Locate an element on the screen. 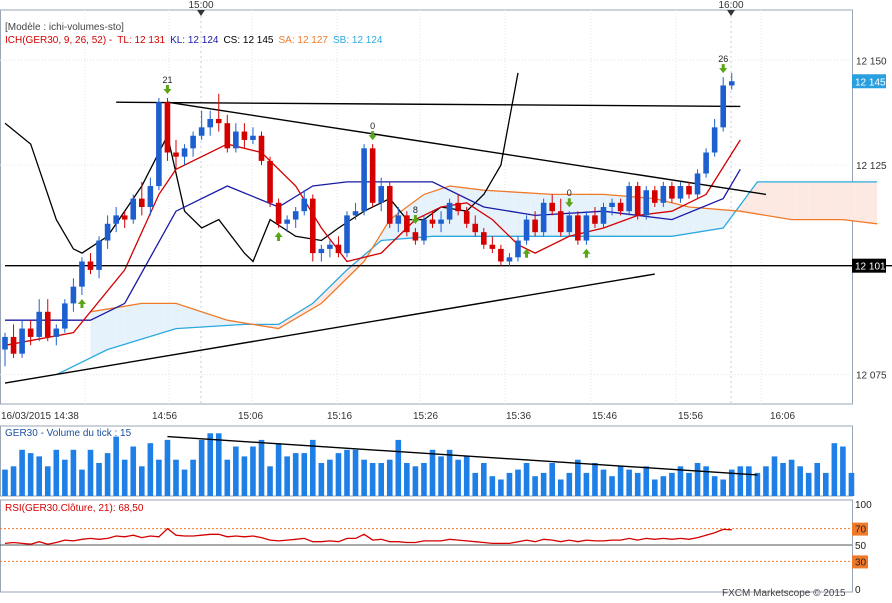 The width and height of the screenshot is (892, 603). rsi-pane: RSI(GER30.Clôture, 21): 68,50 is located at coordinates (426, 532).